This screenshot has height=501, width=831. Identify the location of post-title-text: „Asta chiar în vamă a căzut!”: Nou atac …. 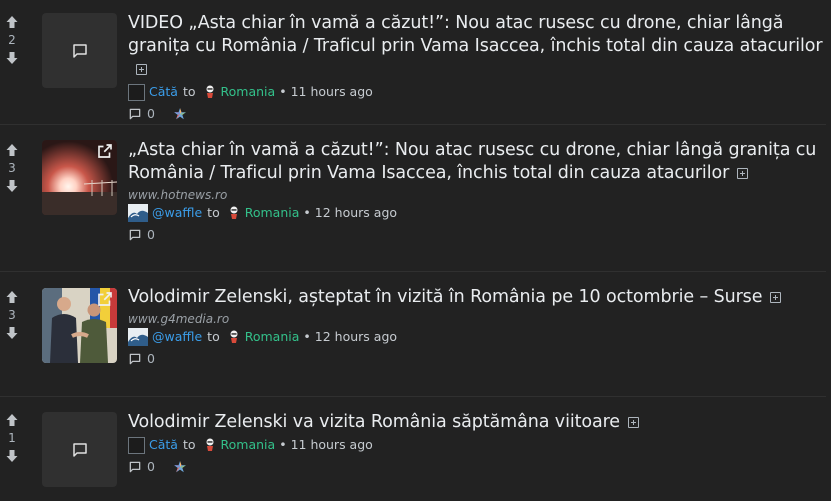
(472, 161).